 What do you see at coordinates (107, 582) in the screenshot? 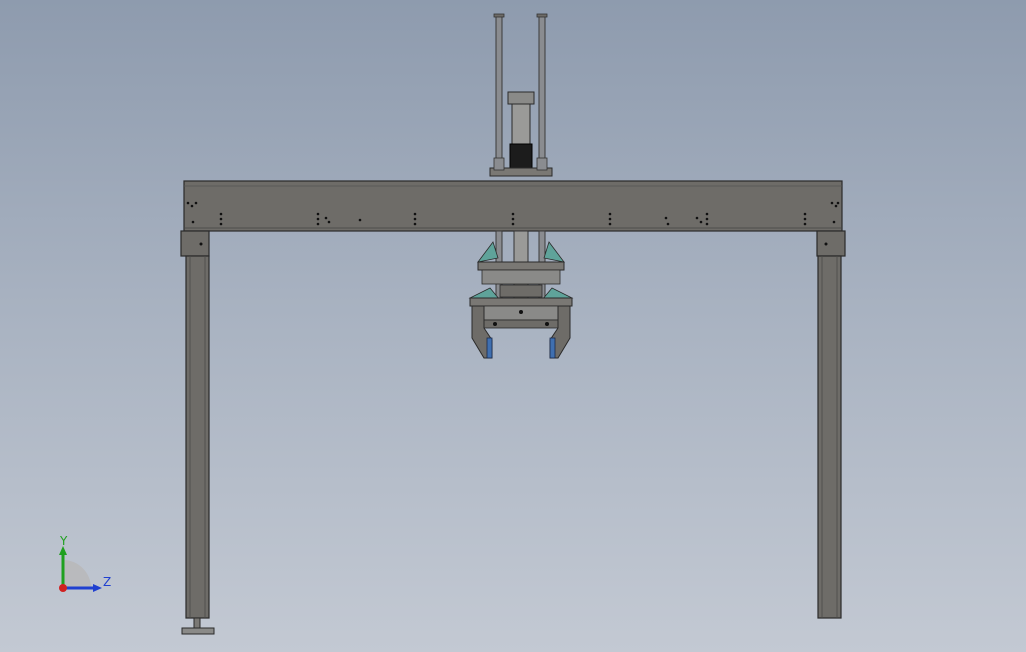
I see `z-axis-label: Z` at bounding box center [107, 582].